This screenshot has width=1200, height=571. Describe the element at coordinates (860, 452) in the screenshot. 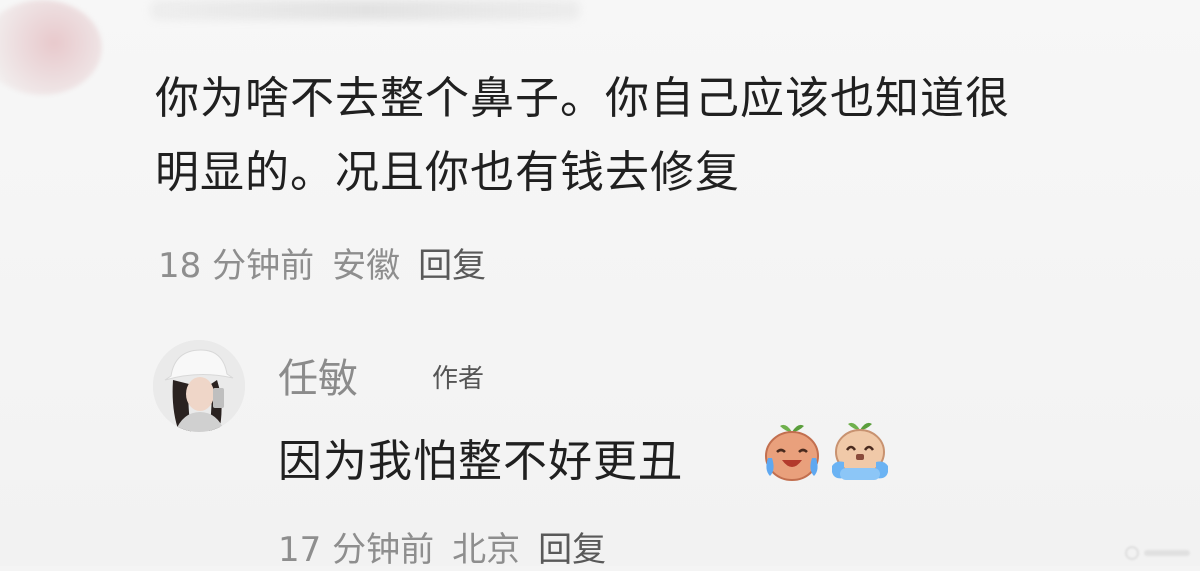

I see `crying-emoji-icon` at that location.